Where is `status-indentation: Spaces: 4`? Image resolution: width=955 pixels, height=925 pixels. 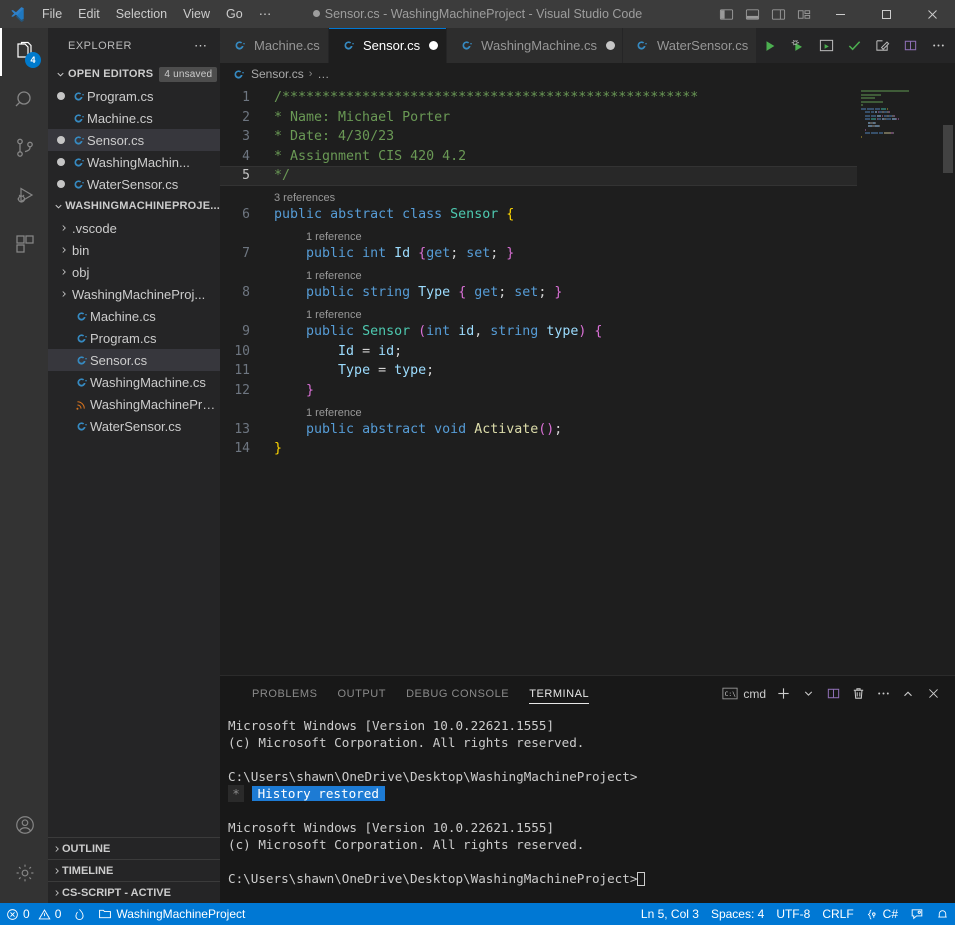 status-indentation: Spaces: 4 is located at coordinates (737, 914).